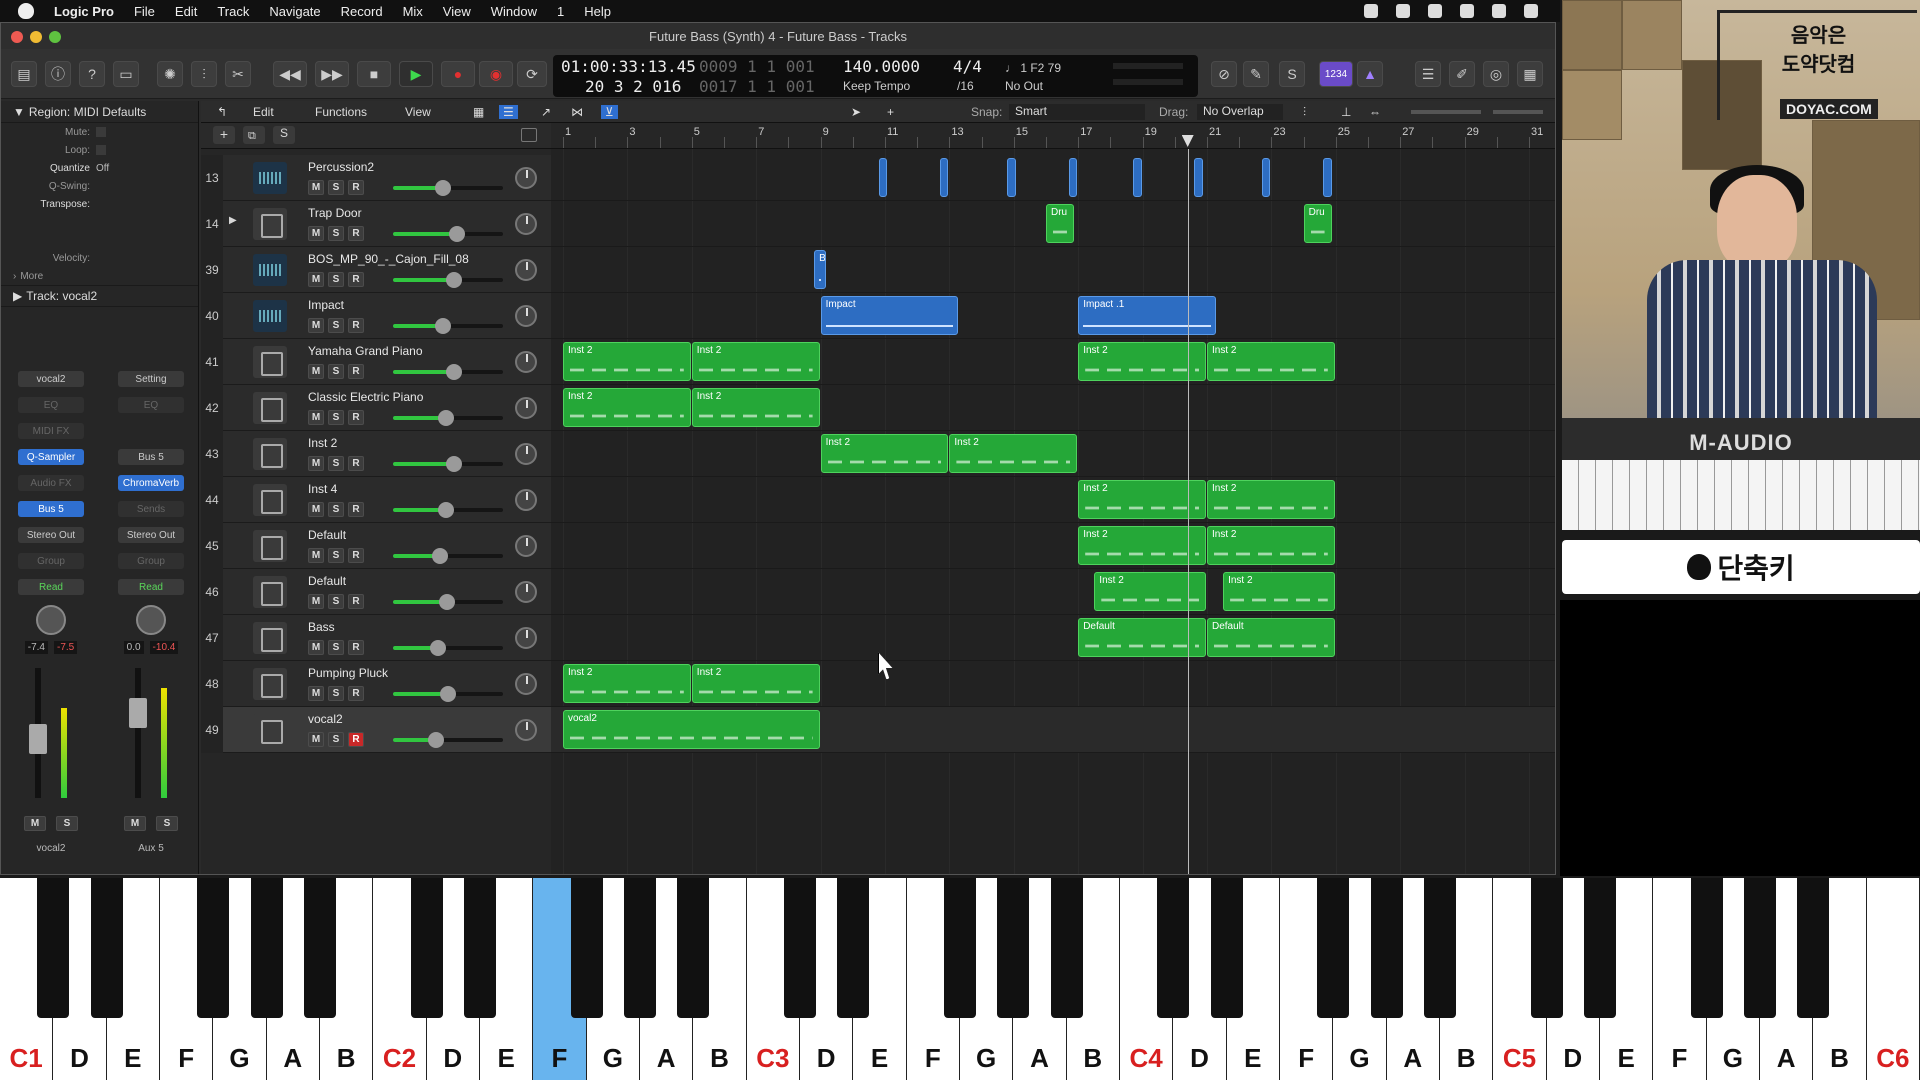  Describe the element at coordinates (99, 276) in the screenshot. I see `inspector-more: › More` at that location.